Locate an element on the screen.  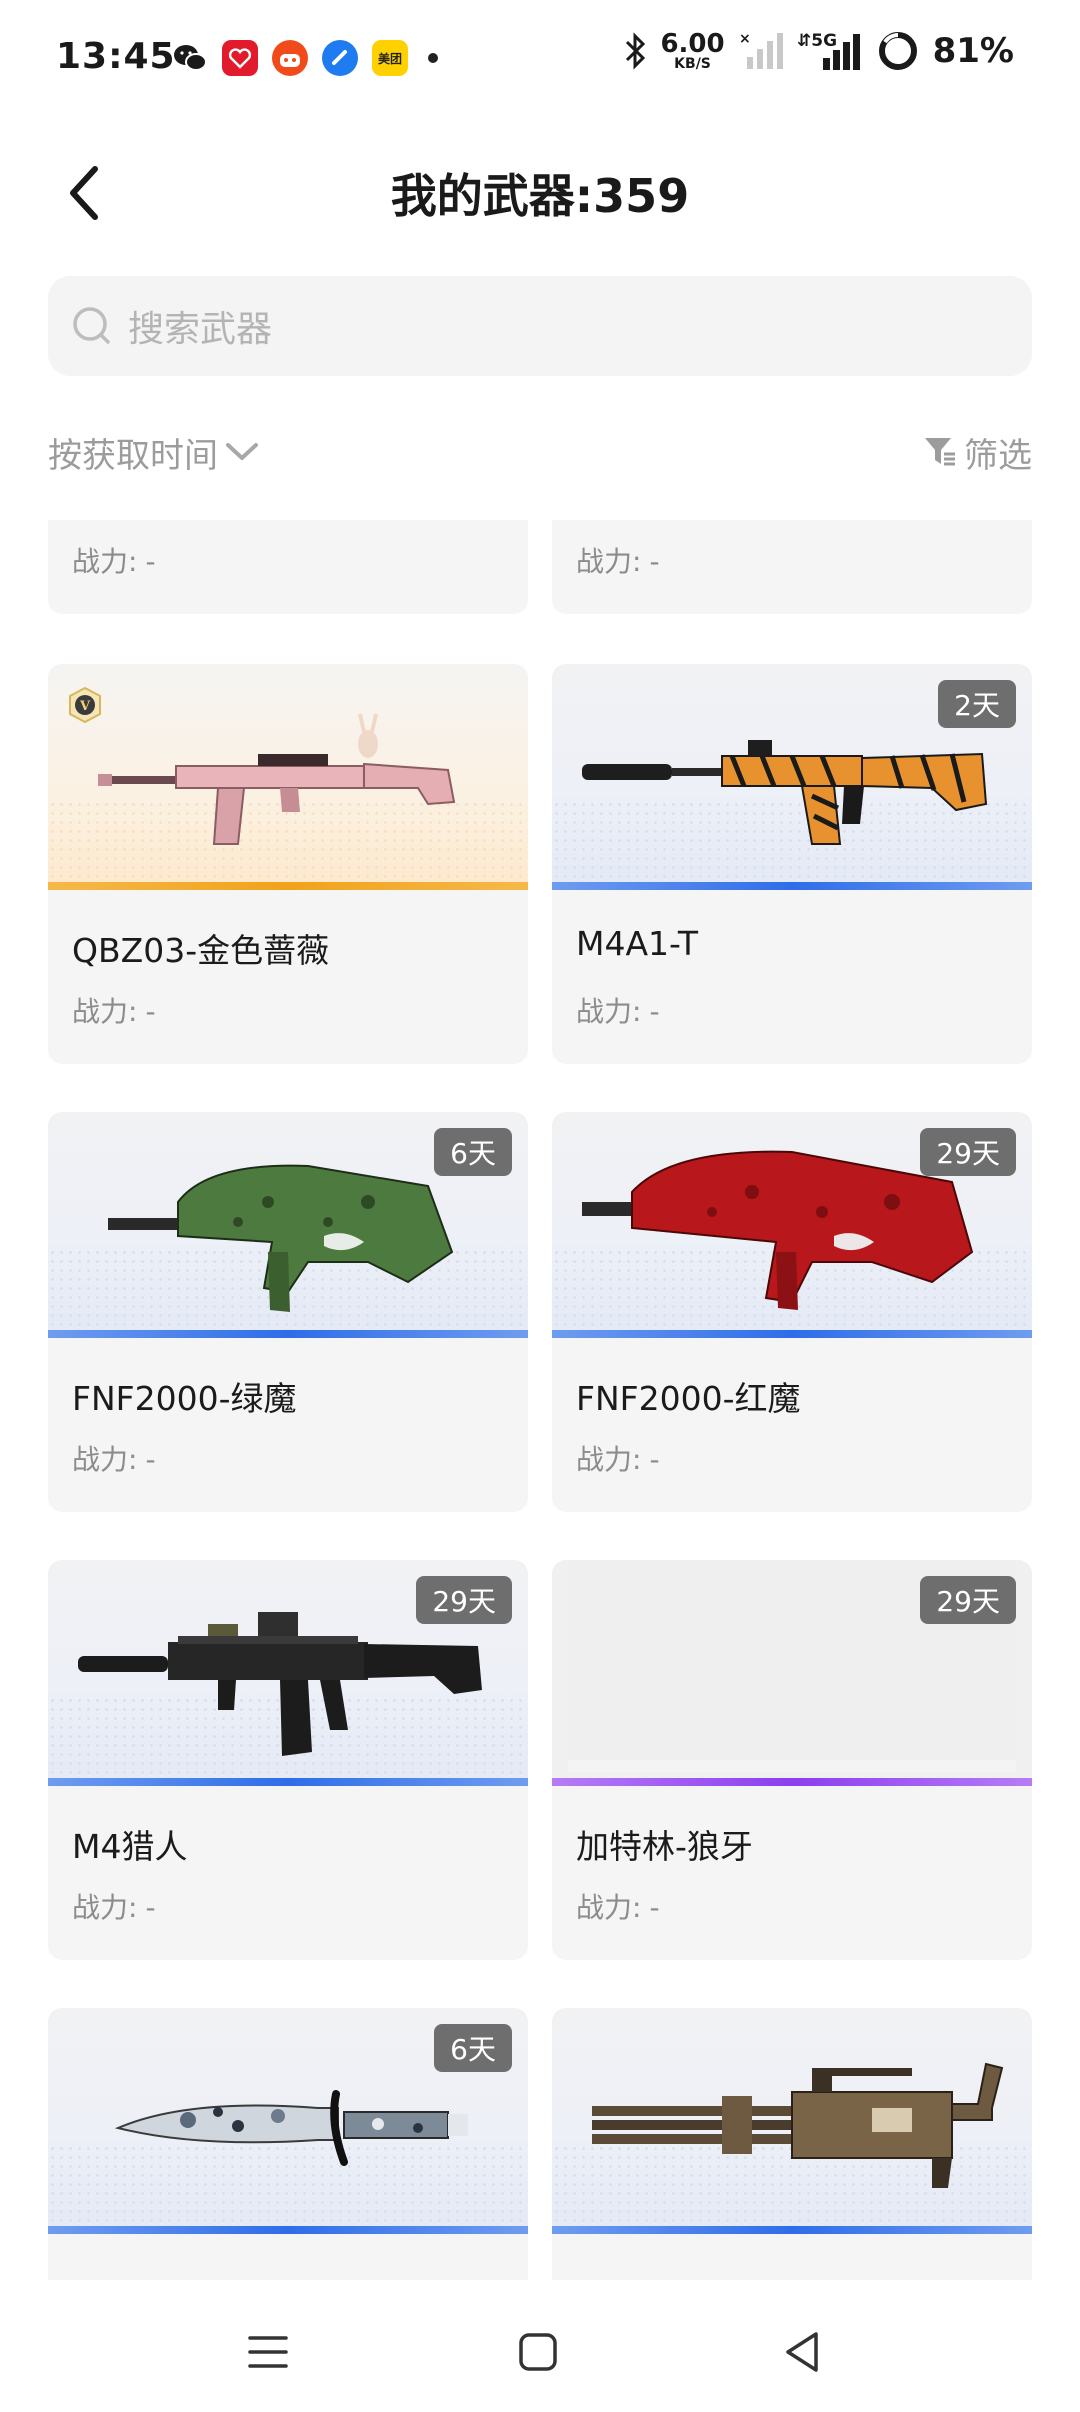
wechat-icon is located at coordinates (190, 58).